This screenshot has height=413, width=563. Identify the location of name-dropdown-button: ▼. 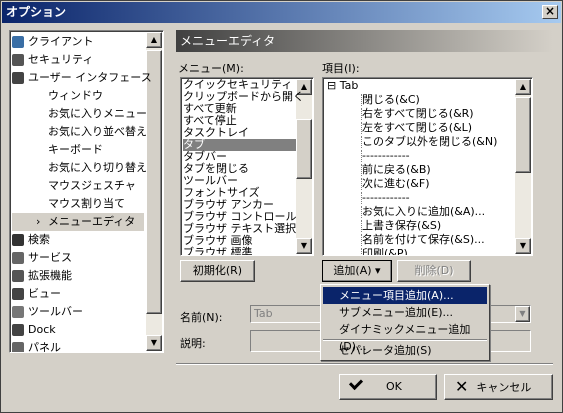
(522, 314).